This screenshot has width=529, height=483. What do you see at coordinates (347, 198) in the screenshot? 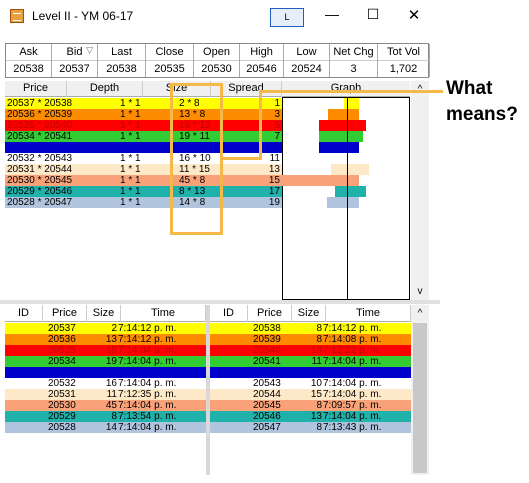
I see `graph-center-line` at bounding box center [347, 198].